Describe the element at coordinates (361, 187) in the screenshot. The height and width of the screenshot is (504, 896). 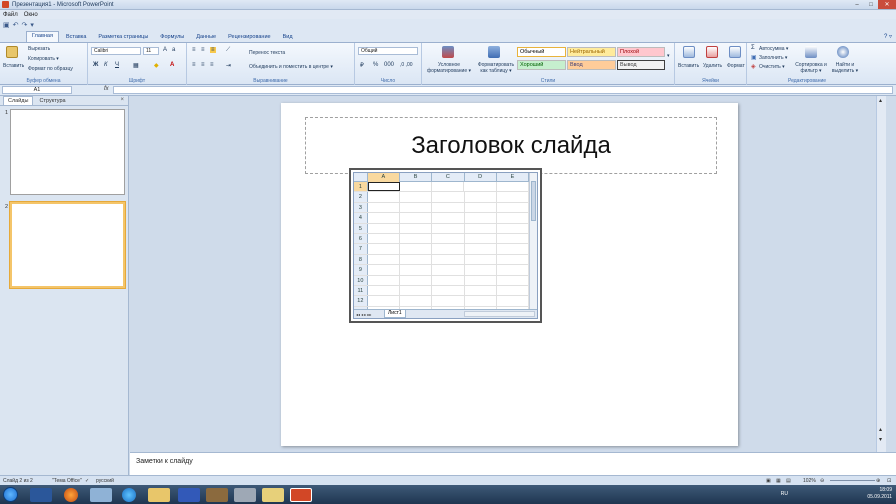
I see `row-header: 1` at that location.